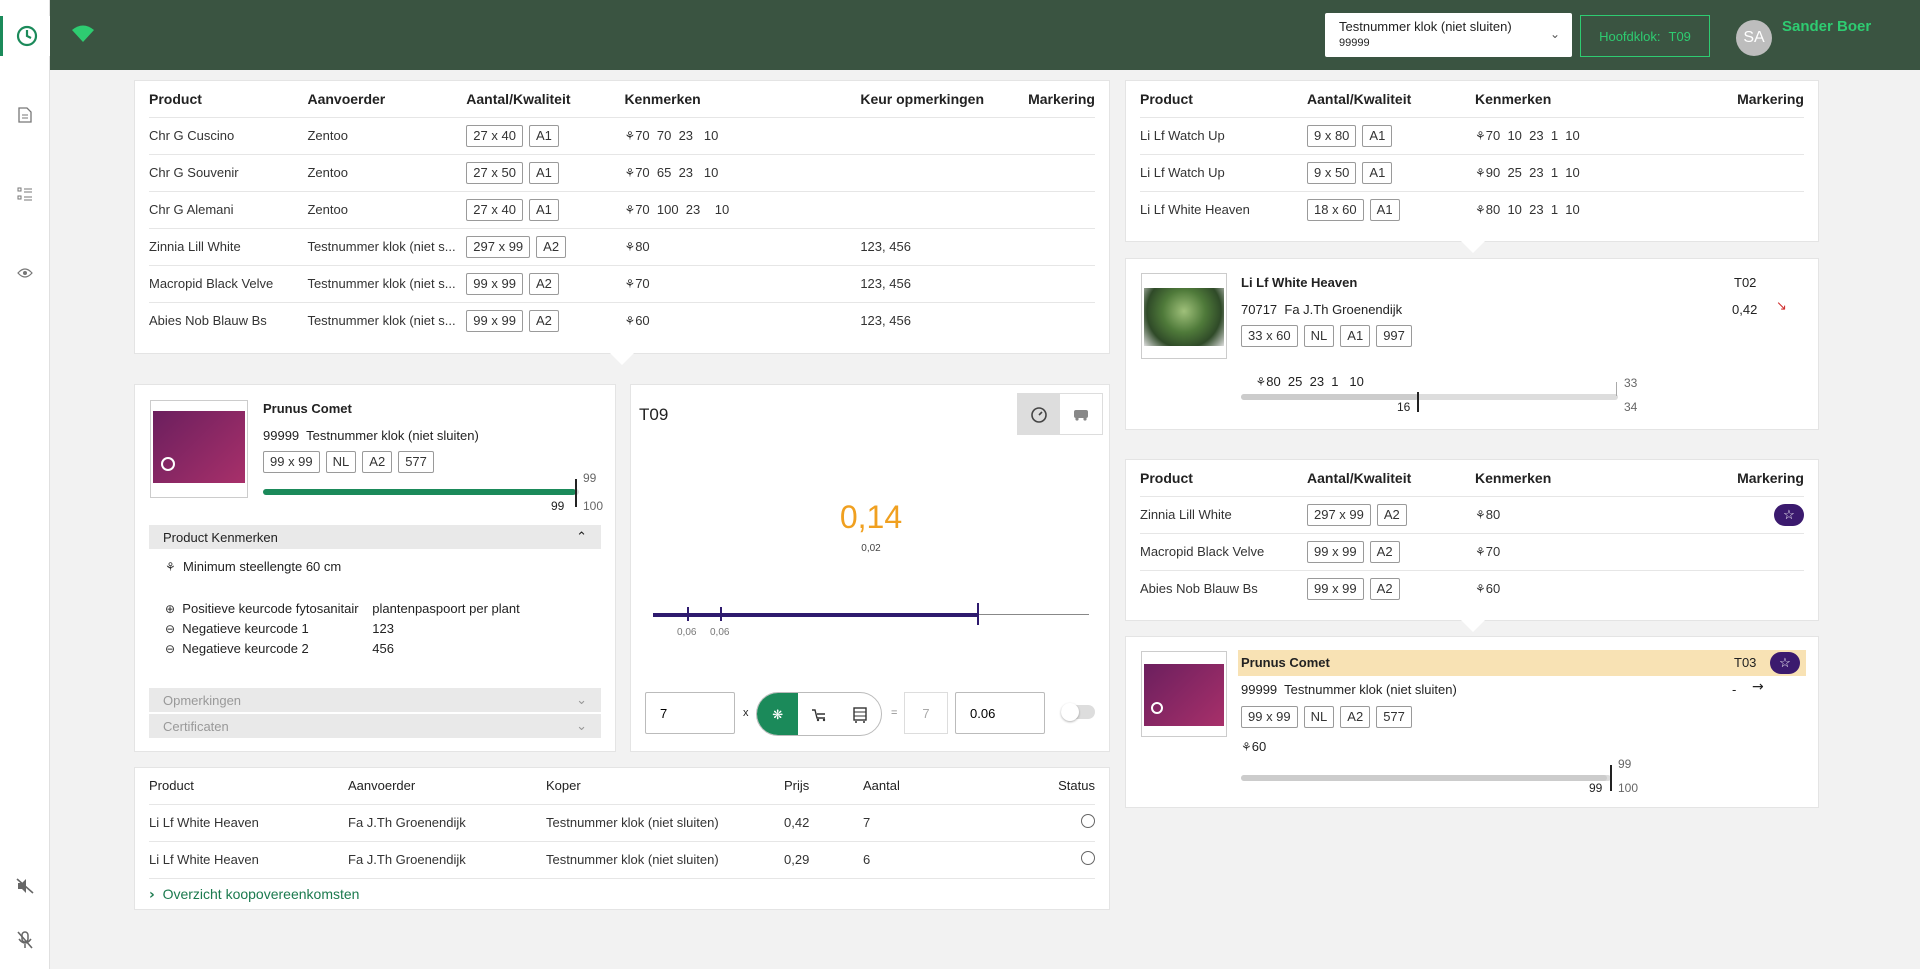  Describe the element at coordinates (642, 321) in the screenshot. I see `features-text: 60` at that location.